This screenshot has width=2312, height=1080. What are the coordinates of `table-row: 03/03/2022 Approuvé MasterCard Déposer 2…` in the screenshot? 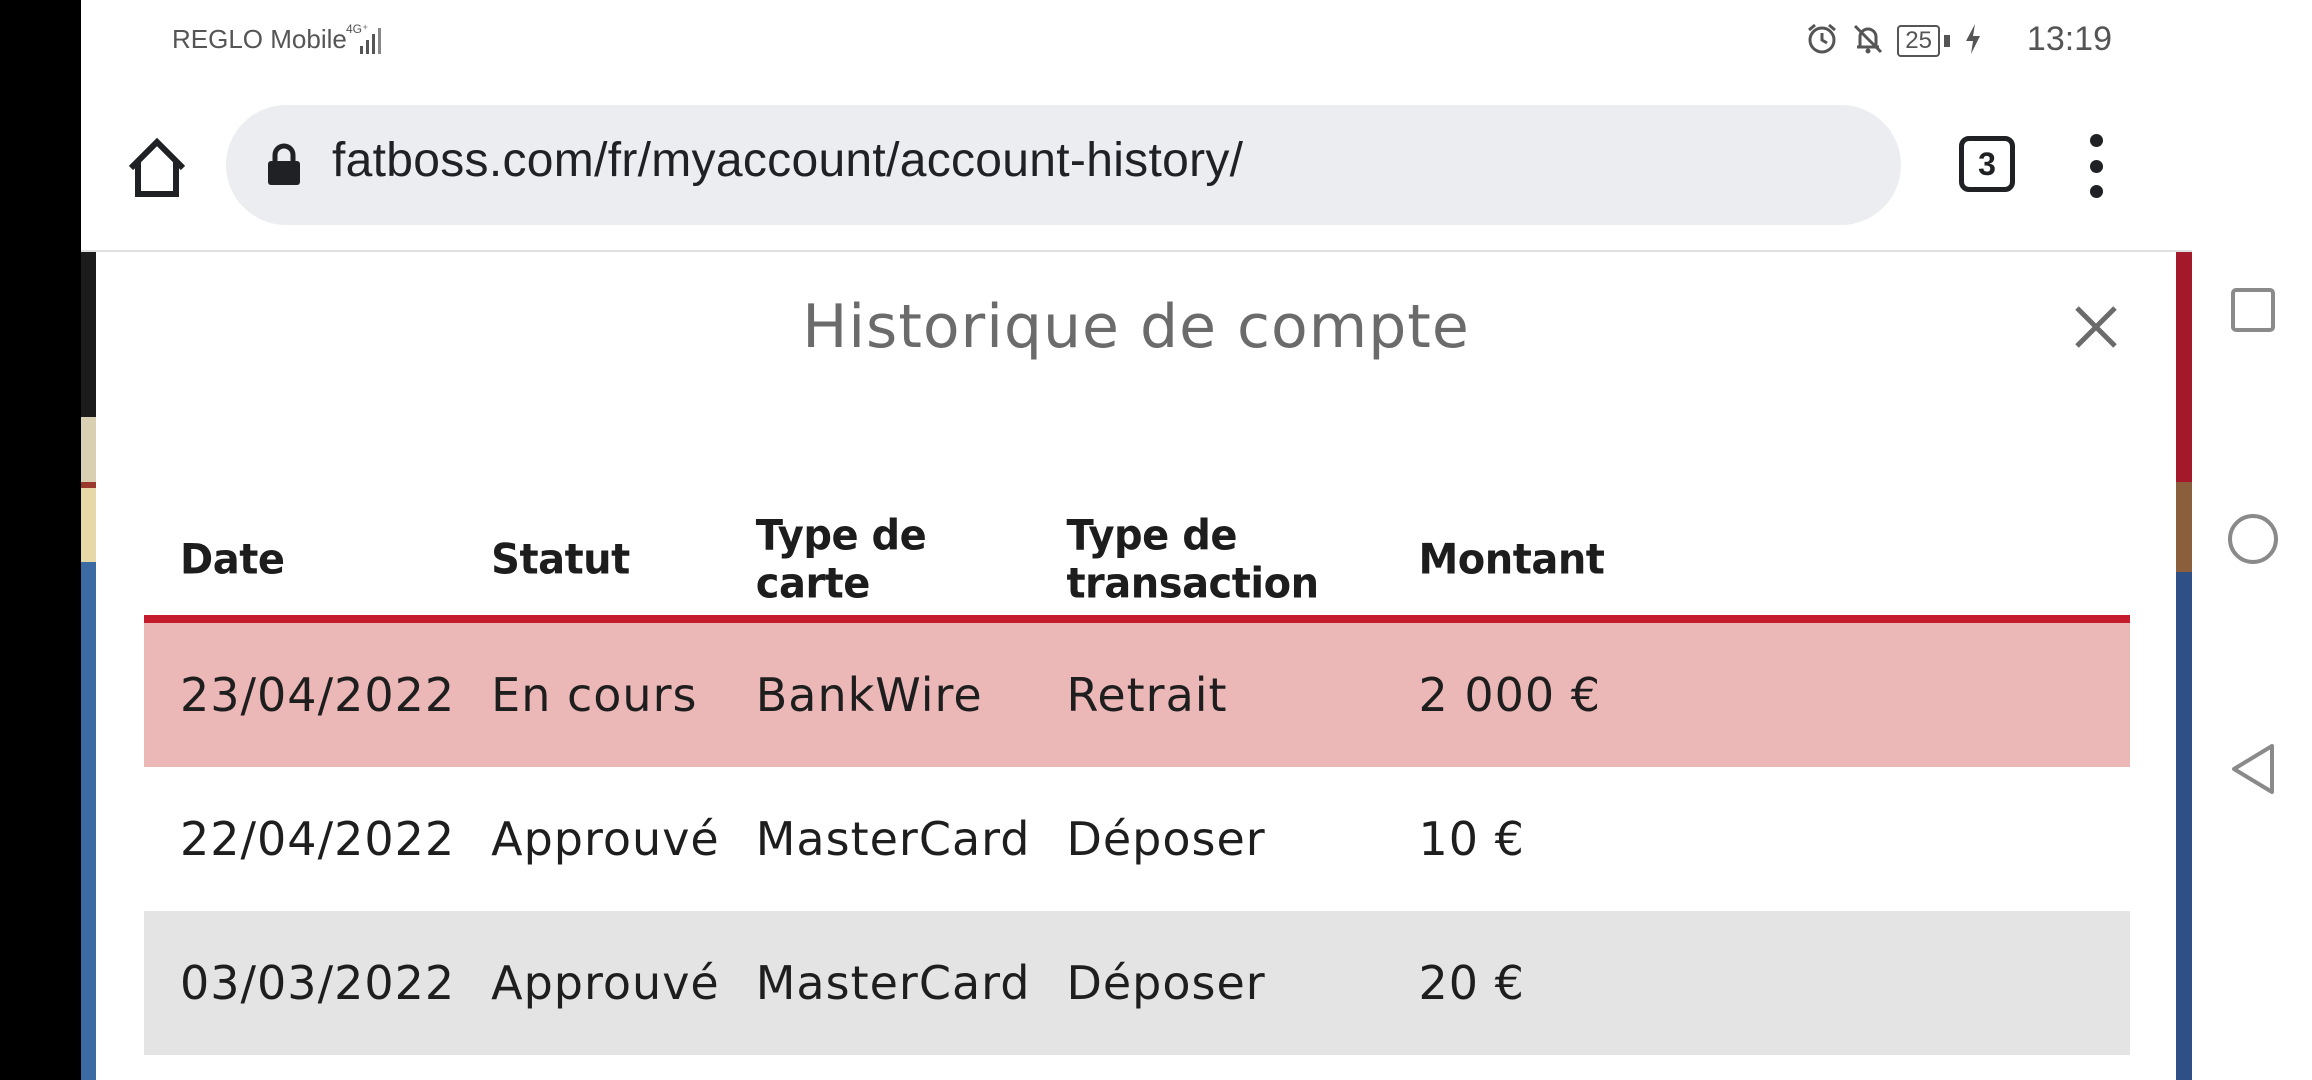 It's located at (1137, 983).